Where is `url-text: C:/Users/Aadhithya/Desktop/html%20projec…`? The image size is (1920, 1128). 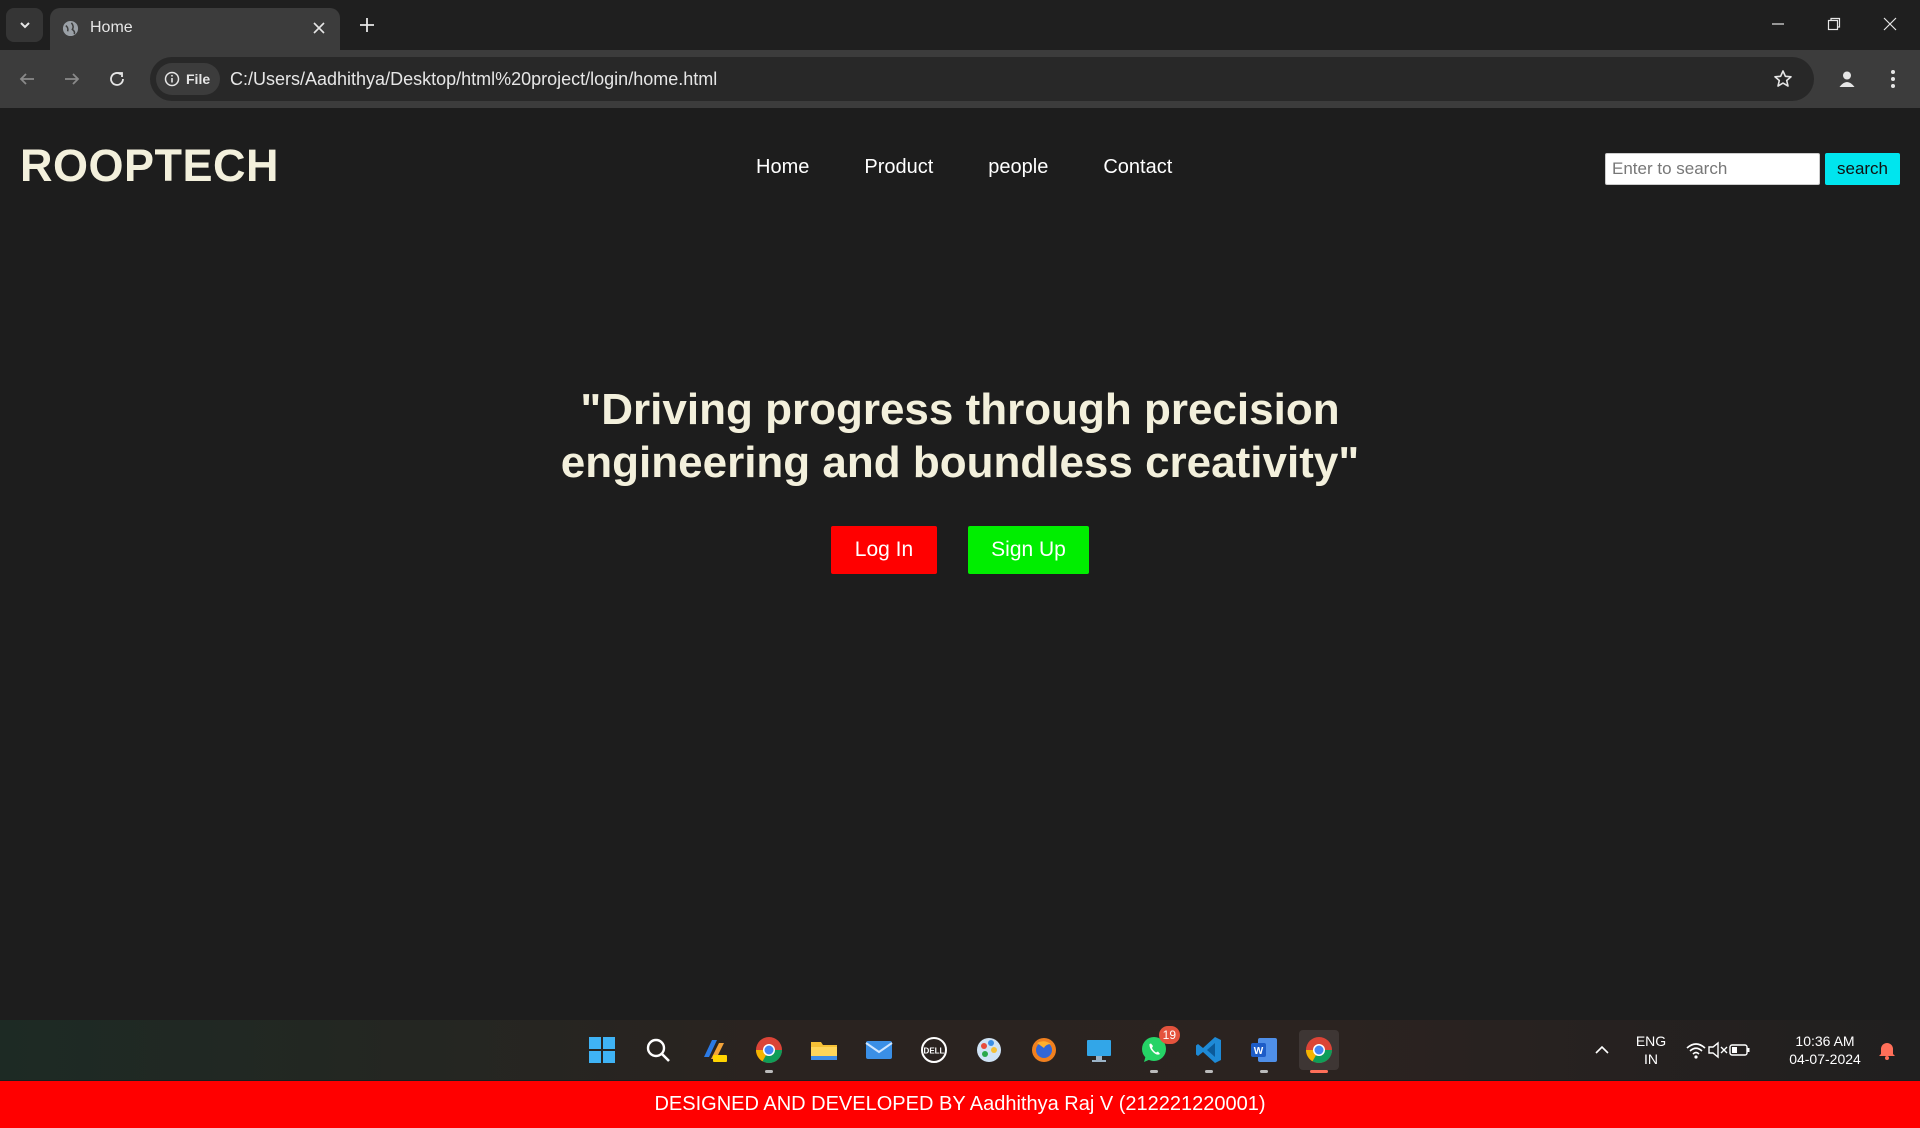
url-text: C:/Users/Aadhithya/Desktop/html%20projec… is located at coordinates (474, 79).